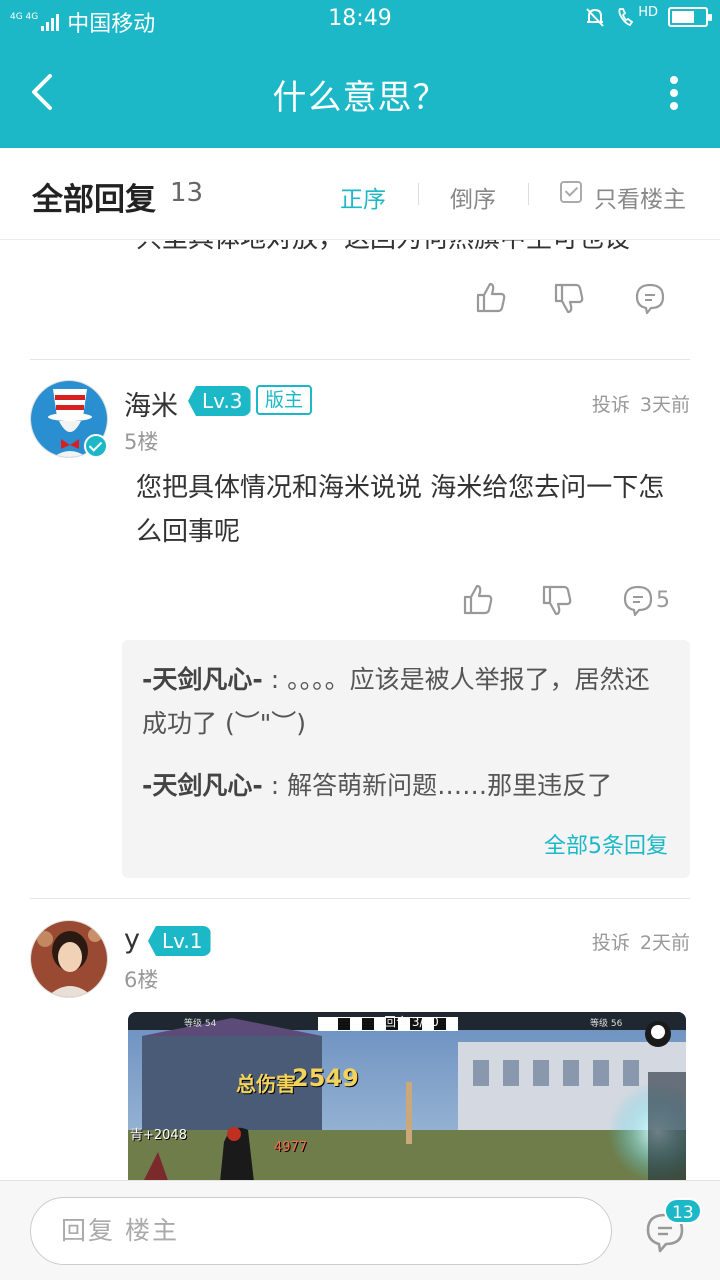  Describe the element at coordinates (473, 197) in the screenshot. I see `sort-descending-button: 倒序` at that location.